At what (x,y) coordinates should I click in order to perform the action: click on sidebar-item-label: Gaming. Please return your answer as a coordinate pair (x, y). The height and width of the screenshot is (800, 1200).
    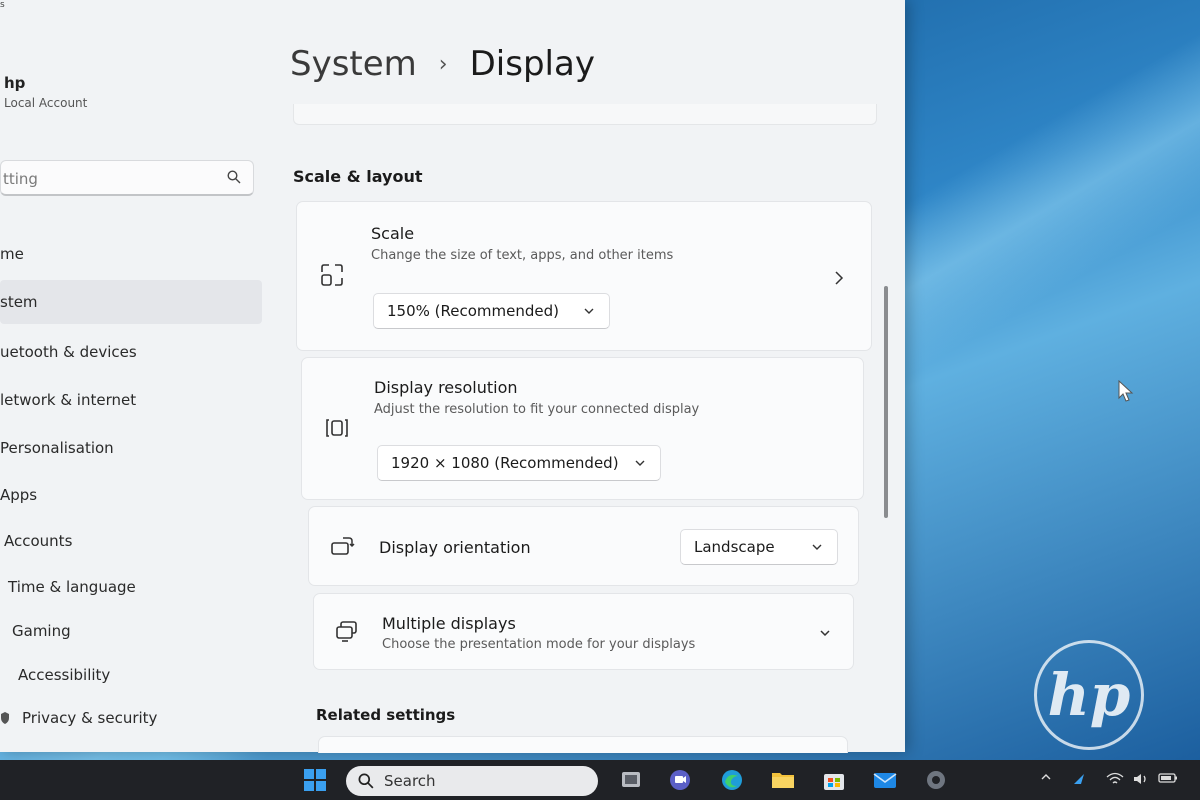
    Looking at the image, I should click on (41, 631).